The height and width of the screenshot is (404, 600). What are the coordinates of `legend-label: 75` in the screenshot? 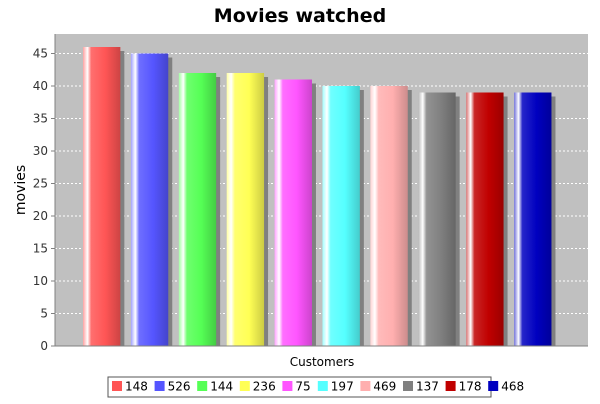 It's located at (302, 387).